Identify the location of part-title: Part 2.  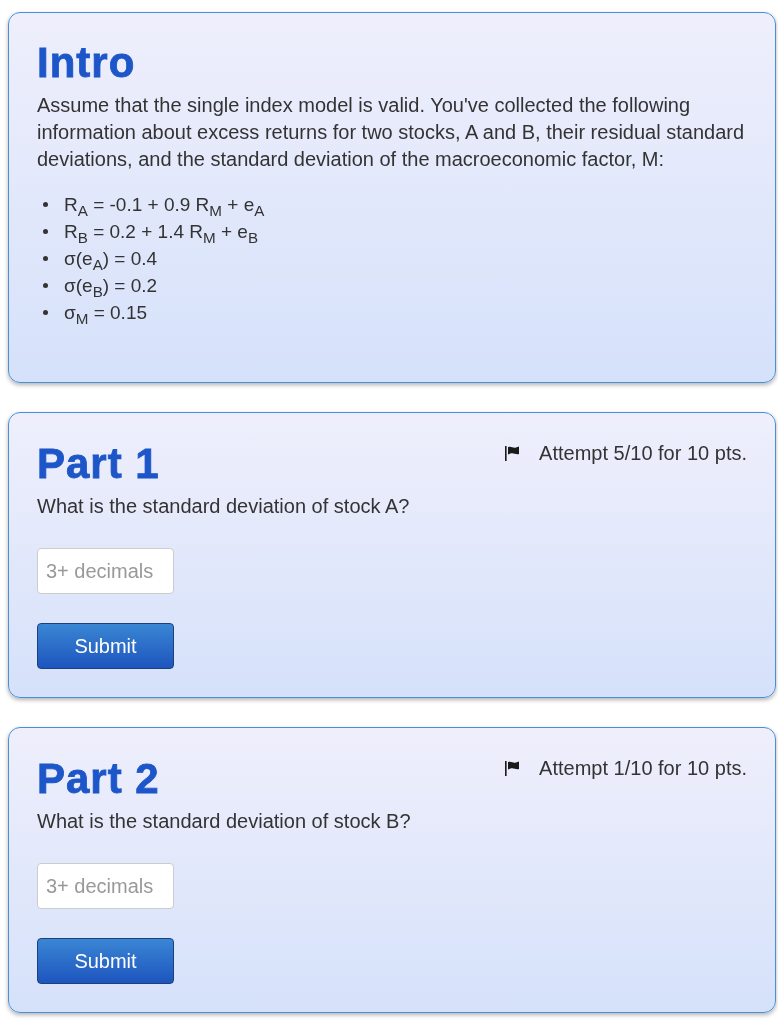
(98, 779).